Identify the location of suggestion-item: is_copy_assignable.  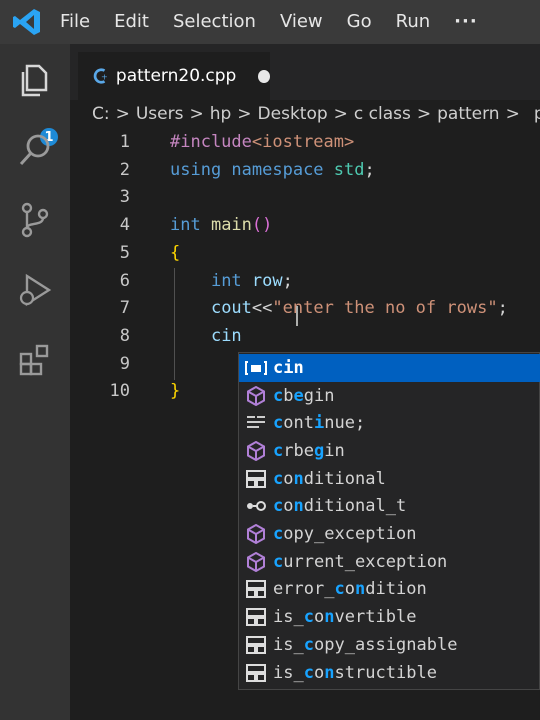
(389, 645).